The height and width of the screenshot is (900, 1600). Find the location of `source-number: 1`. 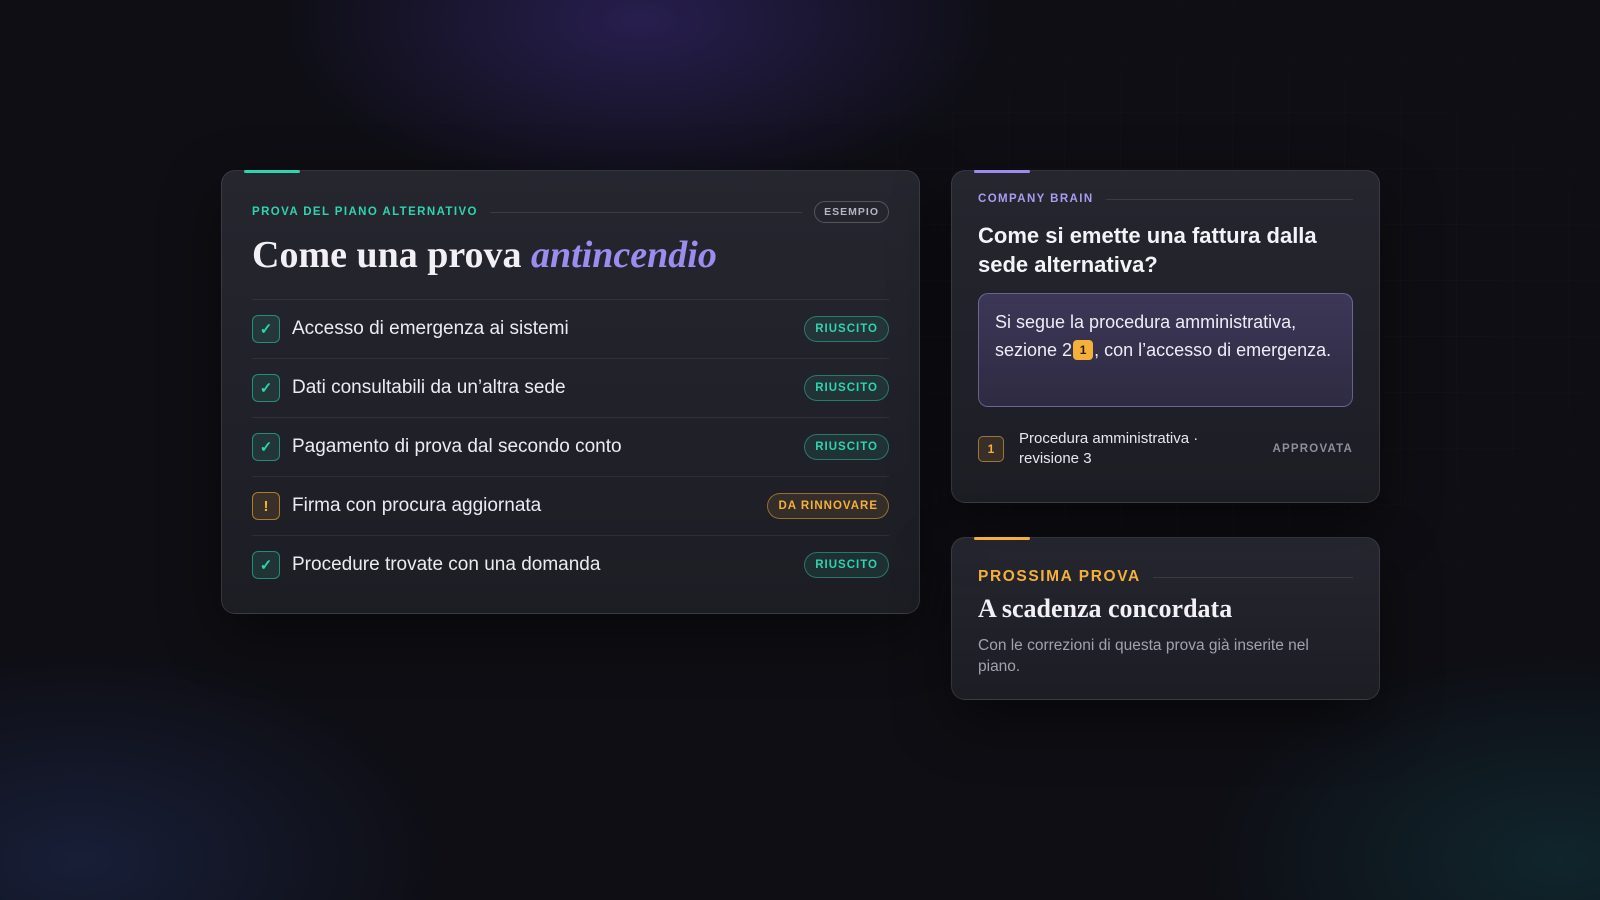

source-number: 1 is located at coordinates (991, 449).